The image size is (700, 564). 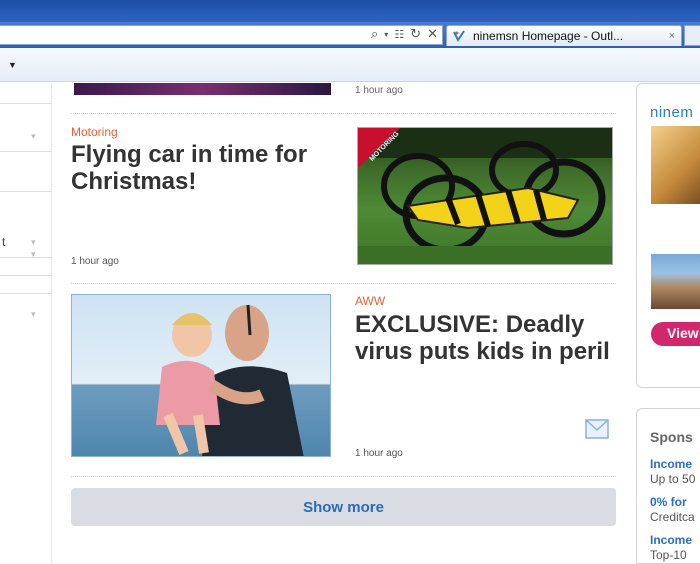 What do you see at coordinates (668, 235) in the screenshot?
I see `hotel-ad: ninem View` at bounding box center [668, 235].